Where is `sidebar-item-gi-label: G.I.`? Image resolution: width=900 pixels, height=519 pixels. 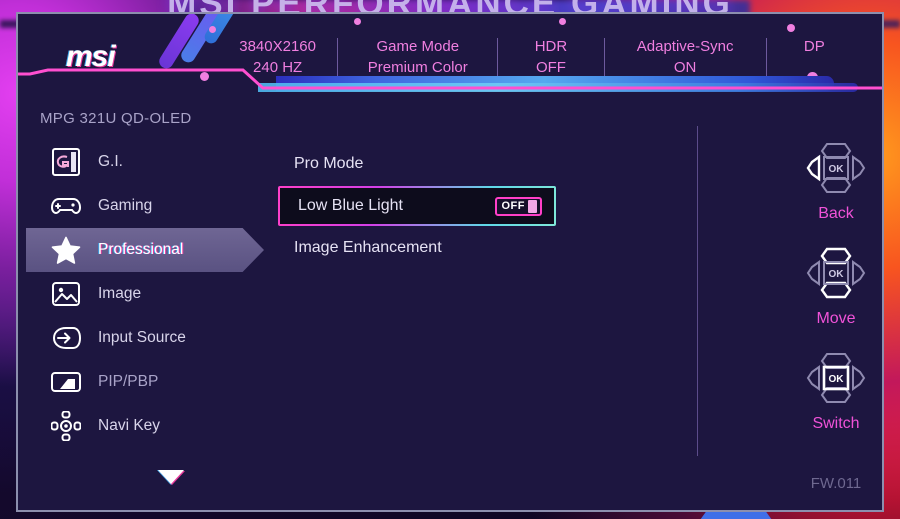
sidebar-item-gi-label: G.I. is located at coordinates (110, 161).